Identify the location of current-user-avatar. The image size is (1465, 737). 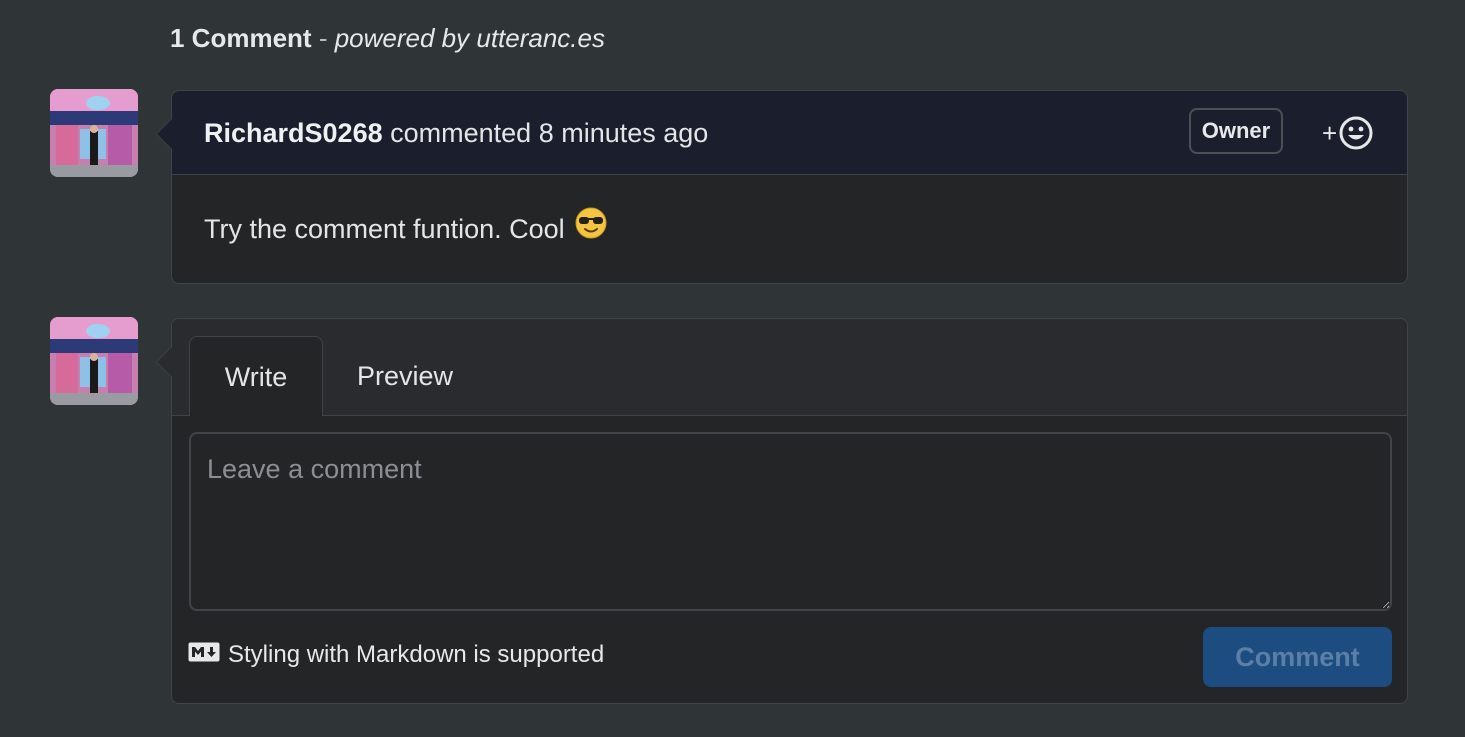
(94, 361).